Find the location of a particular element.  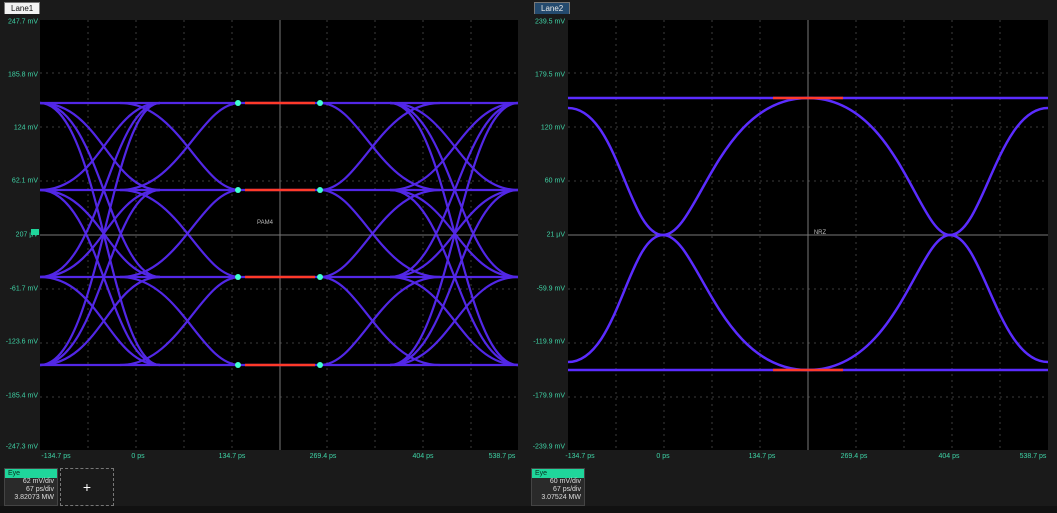

y-tick-label: -119.9 mV is located at coordinates (549, 342).